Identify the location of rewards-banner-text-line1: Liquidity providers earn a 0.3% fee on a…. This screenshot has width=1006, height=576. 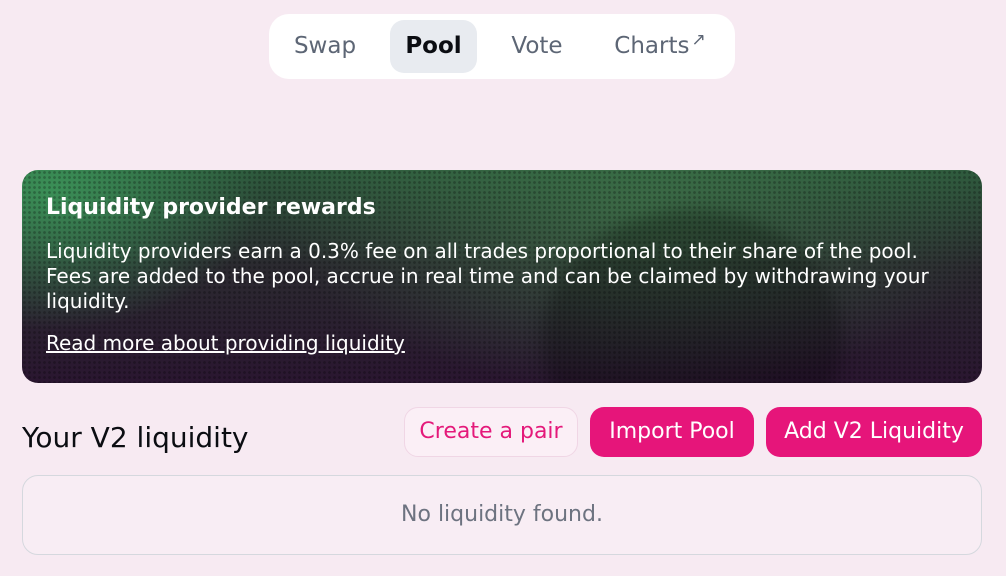
(482, 251).